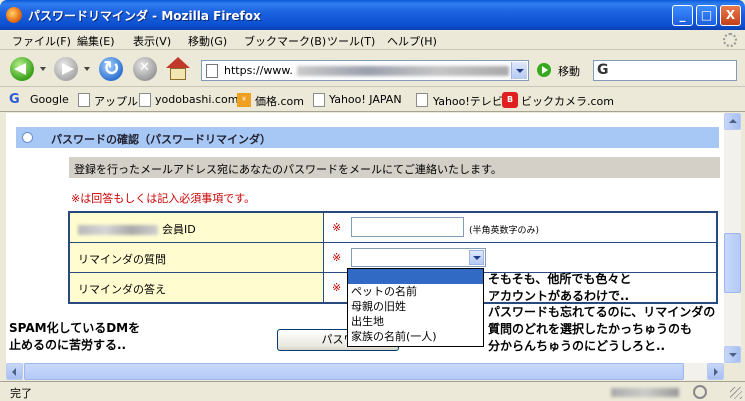 The width and height of the screenshot is (745, 401). I want to click on section-title: パスワードの確認（パスワードリマインダ）, so click(161, 139).